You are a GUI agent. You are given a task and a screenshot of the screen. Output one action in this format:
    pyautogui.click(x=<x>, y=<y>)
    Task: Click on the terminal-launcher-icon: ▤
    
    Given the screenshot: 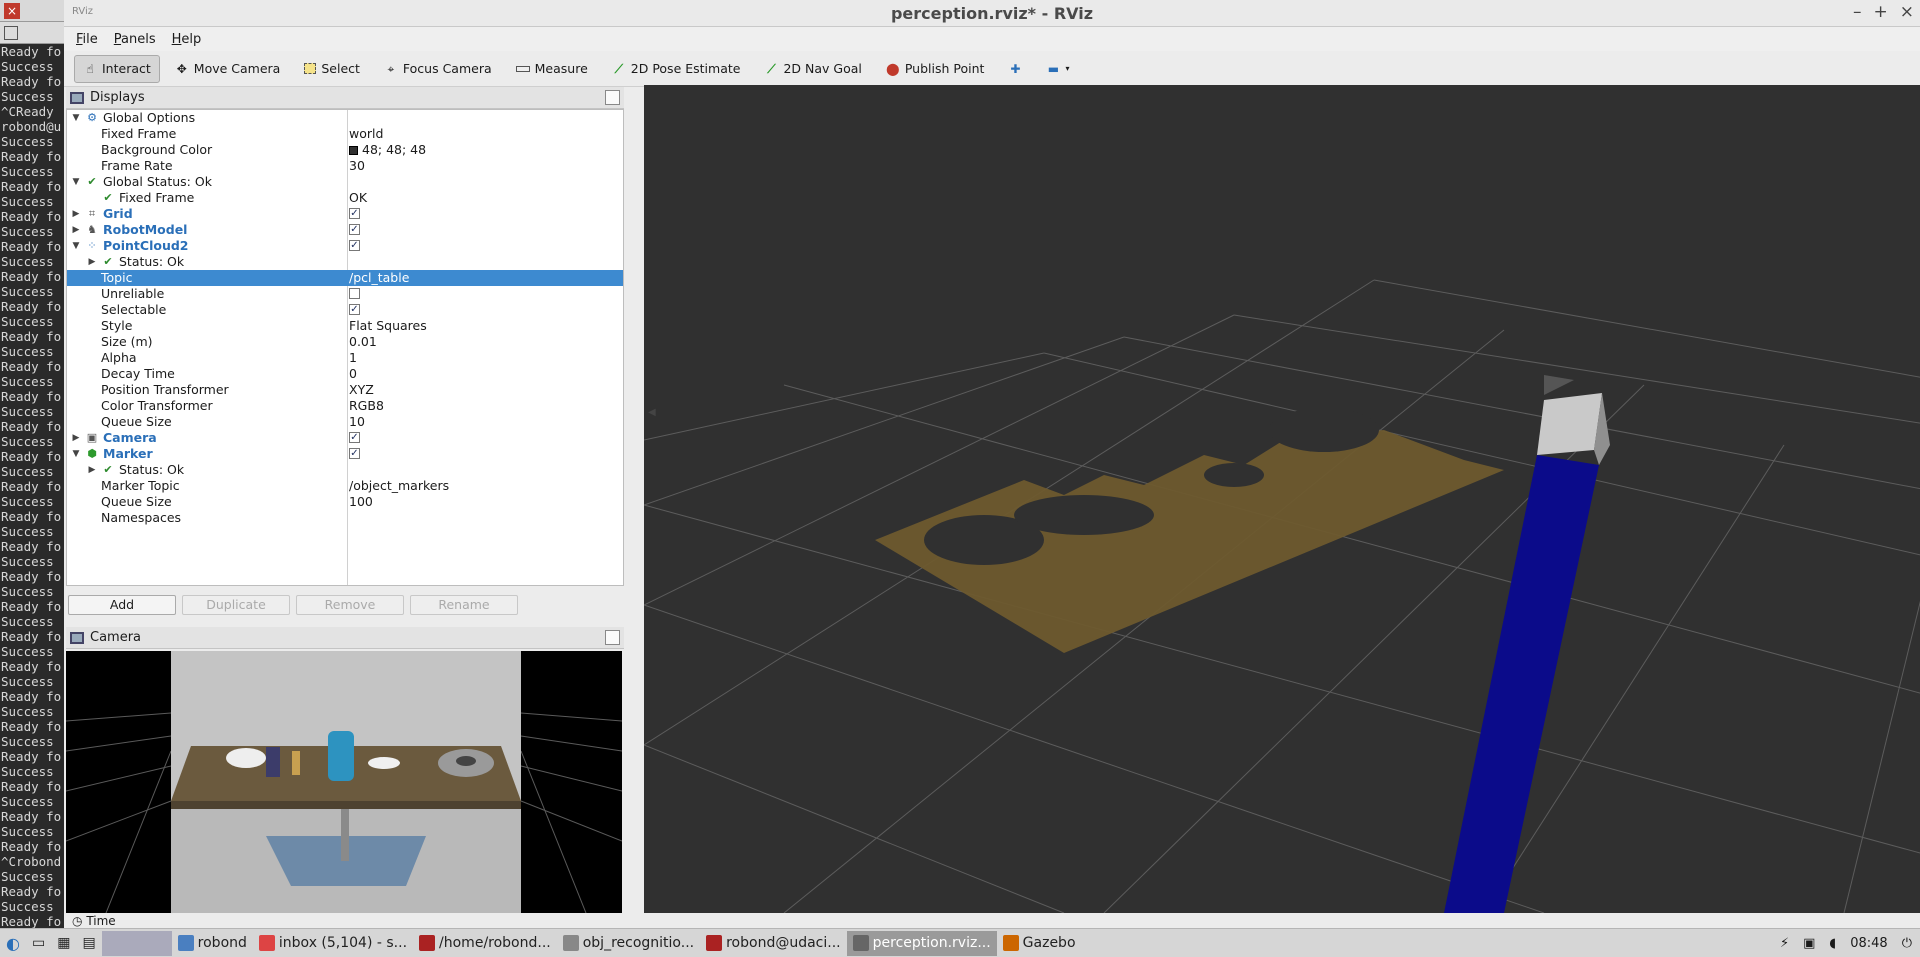 What is the action you would take?
    pyautogui.click(x=88, y=943)
    